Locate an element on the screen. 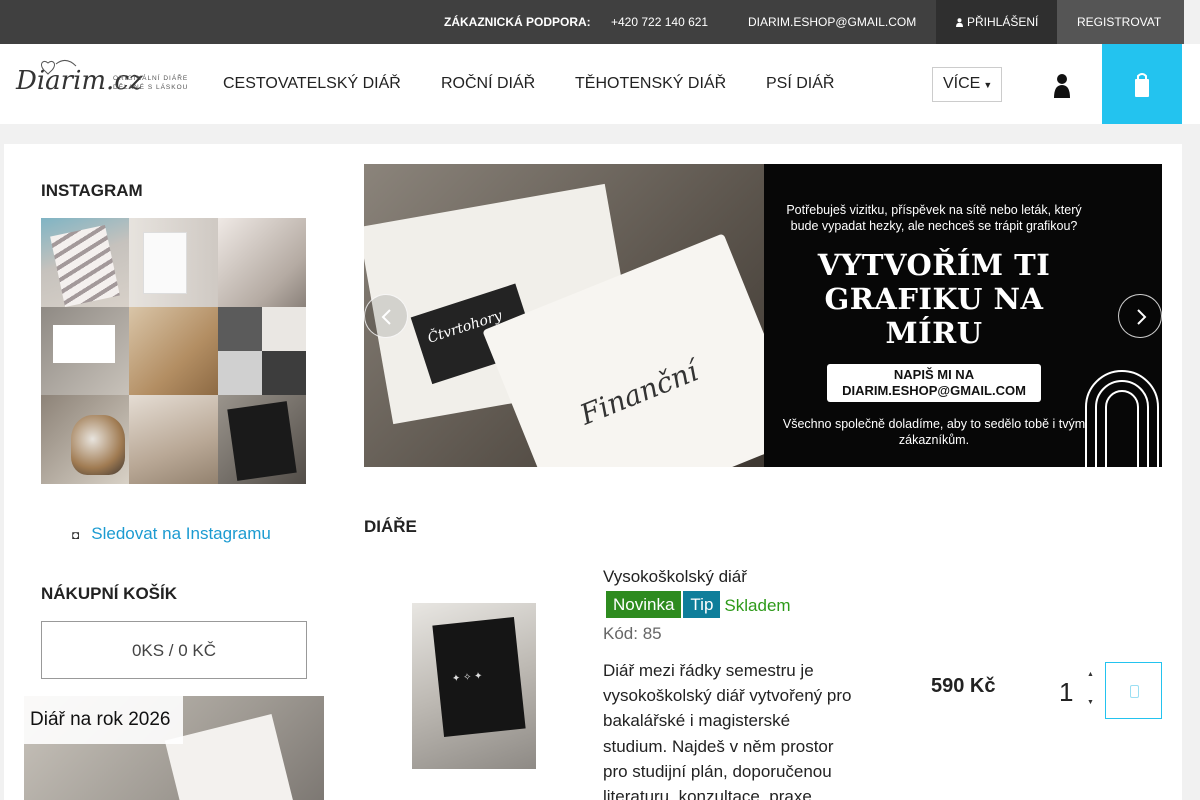 The width and height of the screenshot is (1200, 800). product-code: Kód: 85 is located at coordinates (632, 633).